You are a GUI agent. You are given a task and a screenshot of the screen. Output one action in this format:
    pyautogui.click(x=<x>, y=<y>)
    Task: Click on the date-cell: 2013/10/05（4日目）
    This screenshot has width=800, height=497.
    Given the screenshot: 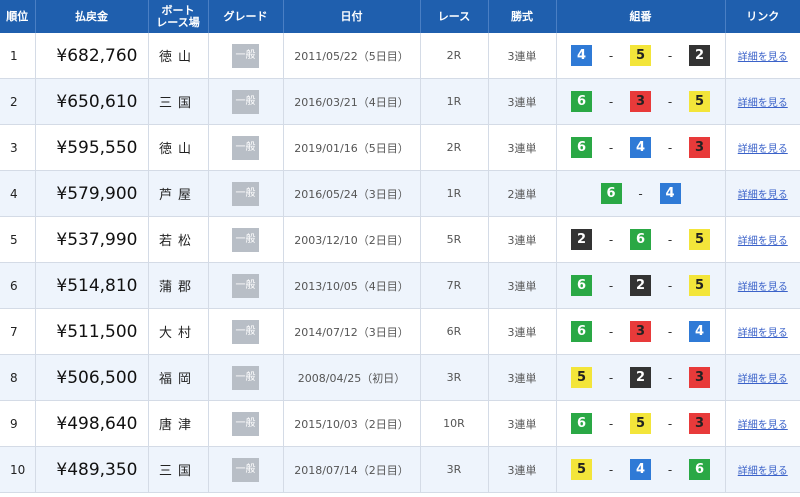 What is the action you would take?
    pyautogui.click(x=352, y=285)
    